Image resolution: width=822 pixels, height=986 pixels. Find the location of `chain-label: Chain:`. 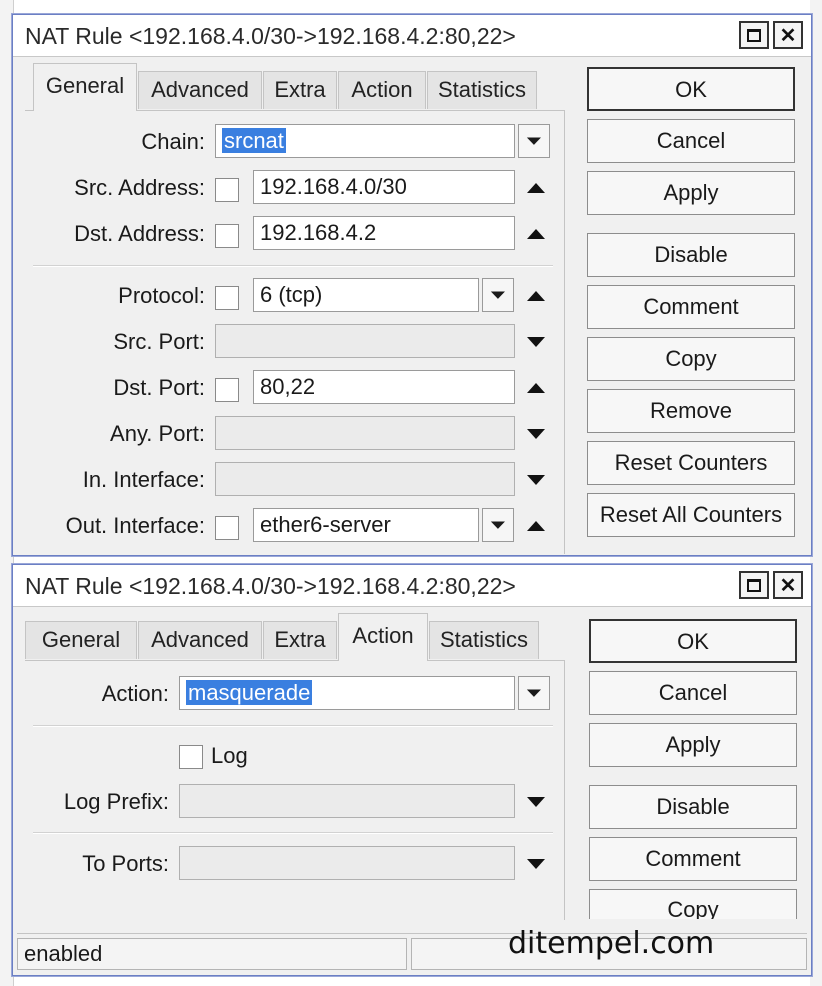

chain-label: Chain: is located at coordinates (173, 141).